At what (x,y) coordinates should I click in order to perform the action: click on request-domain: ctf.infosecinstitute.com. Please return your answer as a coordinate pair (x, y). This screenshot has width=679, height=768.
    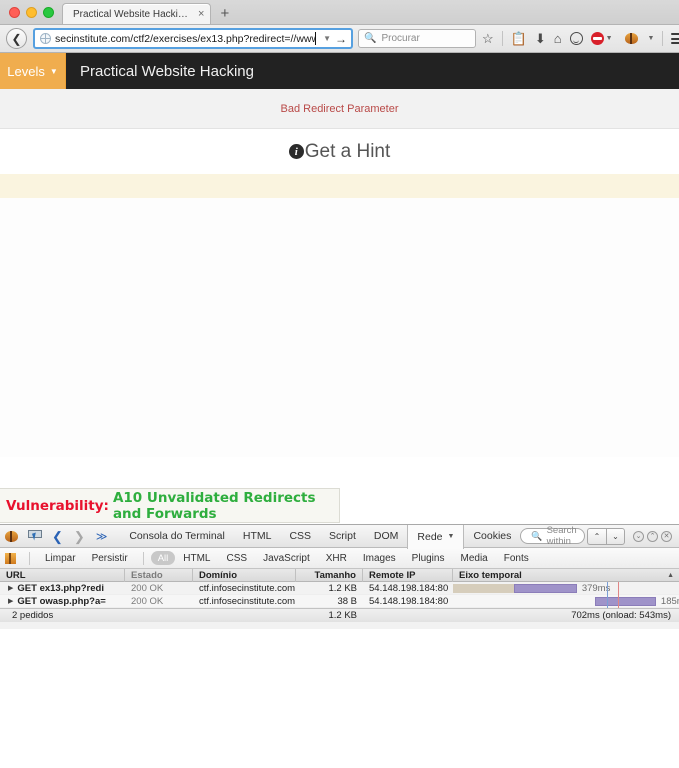
    Looking at the image, I should click on (247, 601).